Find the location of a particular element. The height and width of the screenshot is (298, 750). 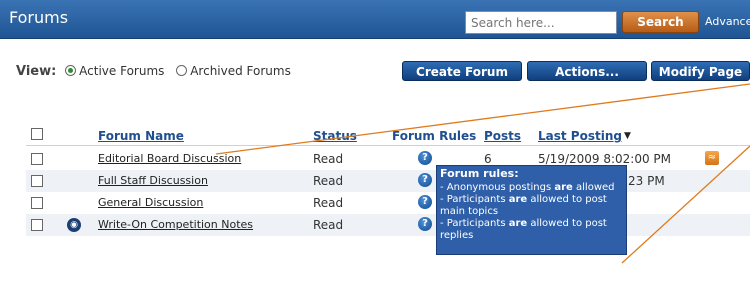

annotation-line-tooltip is located at coordinates (685, 204).